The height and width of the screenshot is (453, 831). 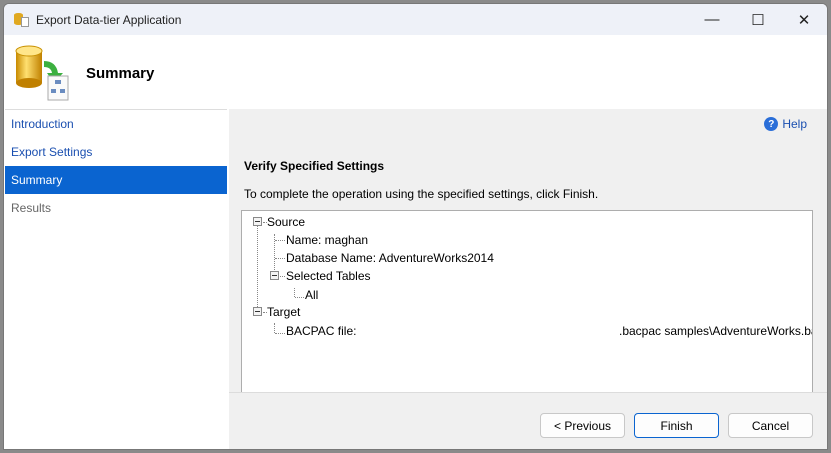 What do you see at coordinates (328, 276) in the screenshot?
I see `tree-node-selected-tables: Selected Tables` at bounding box center [328, 276].